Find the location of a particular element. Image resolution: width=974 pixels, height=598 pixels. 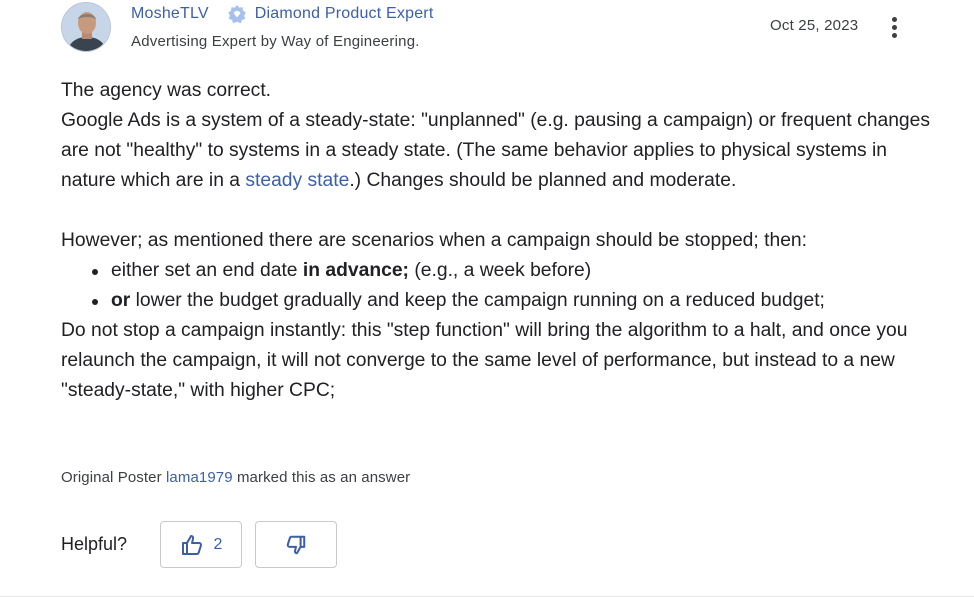

list-bold-text: in advance; is located at coordinates (355, 270).